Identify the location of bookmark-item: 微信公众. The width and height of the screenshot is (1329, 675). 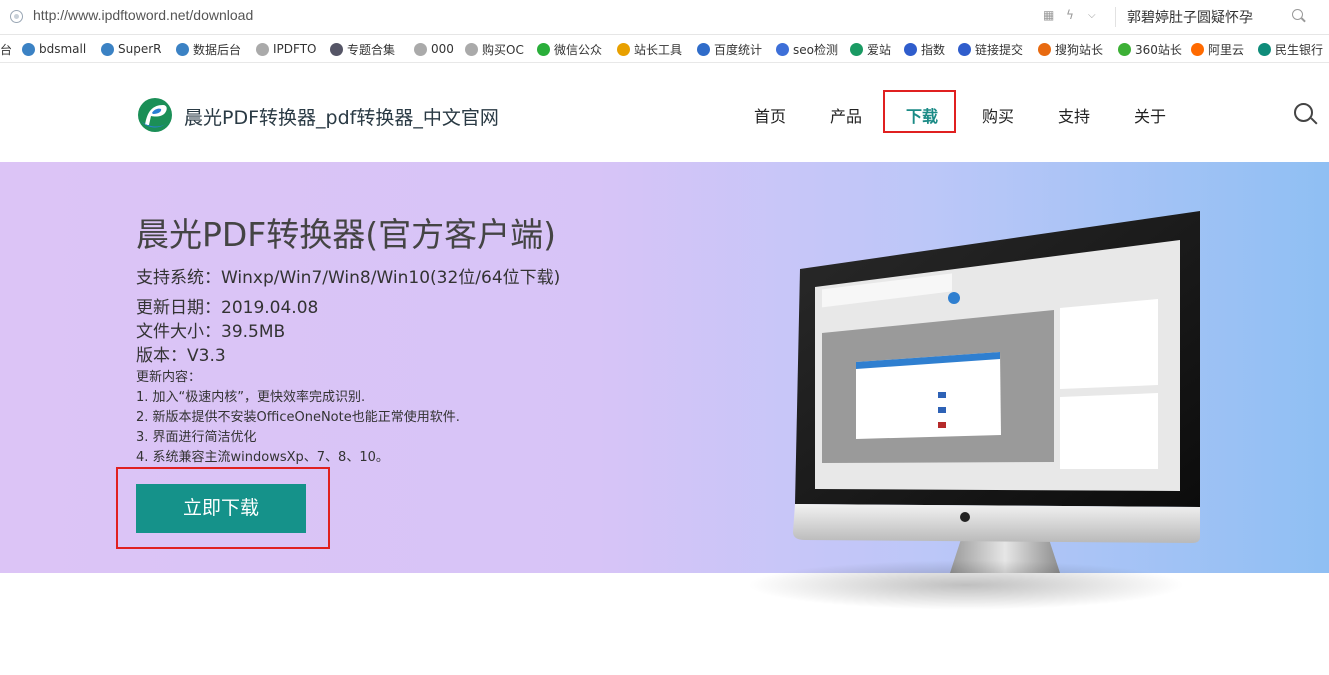
(569, 49).